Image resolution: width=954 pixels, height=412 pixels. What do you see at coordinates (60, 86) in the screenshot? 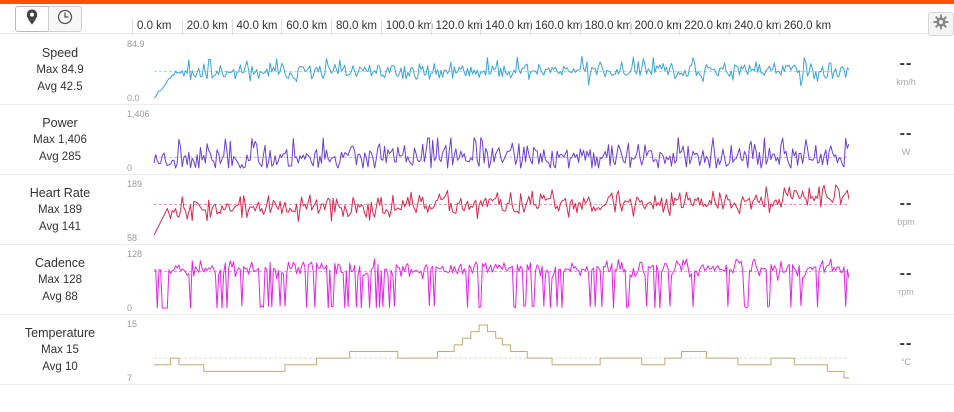
I see `stream-avg: Avg 42.5` at bounding box center [60, 86].